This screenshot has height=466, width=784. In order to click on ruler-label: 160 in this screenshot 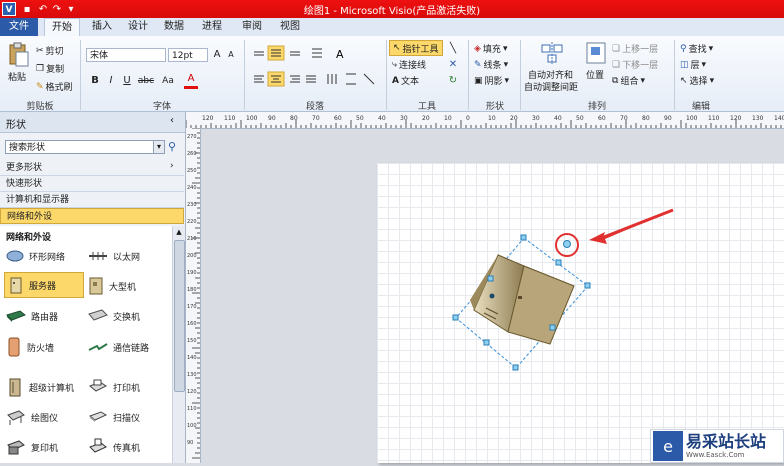, I will do `click(192, 324)`.